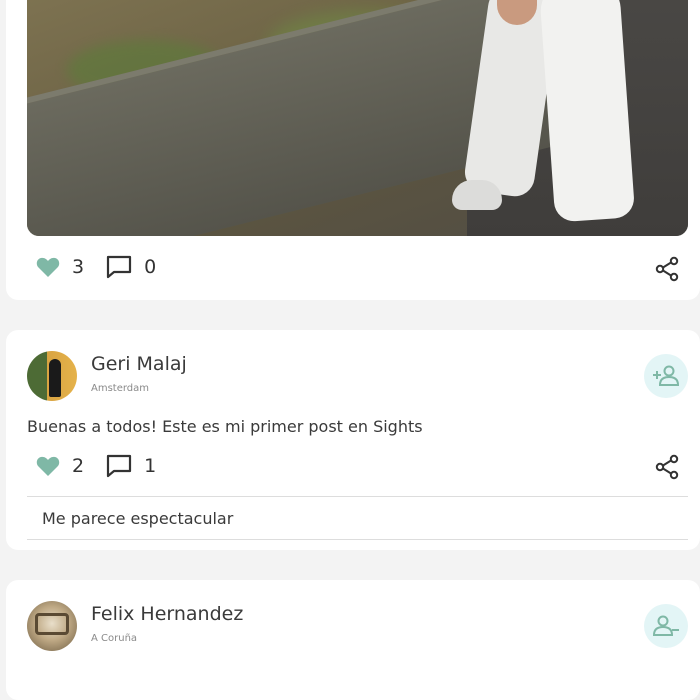 The height and width of the screenshot is (700, 700). I want to click on like-count: 2, so click(78, 466).